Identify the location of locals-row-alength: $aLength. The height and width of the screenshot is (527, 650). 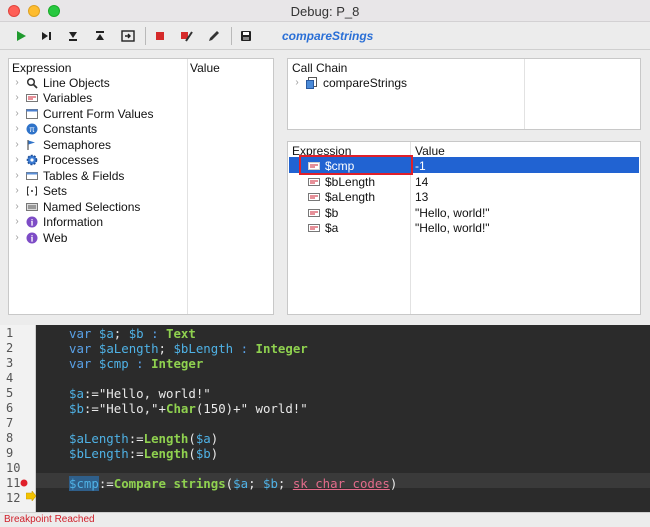
(341, 196).